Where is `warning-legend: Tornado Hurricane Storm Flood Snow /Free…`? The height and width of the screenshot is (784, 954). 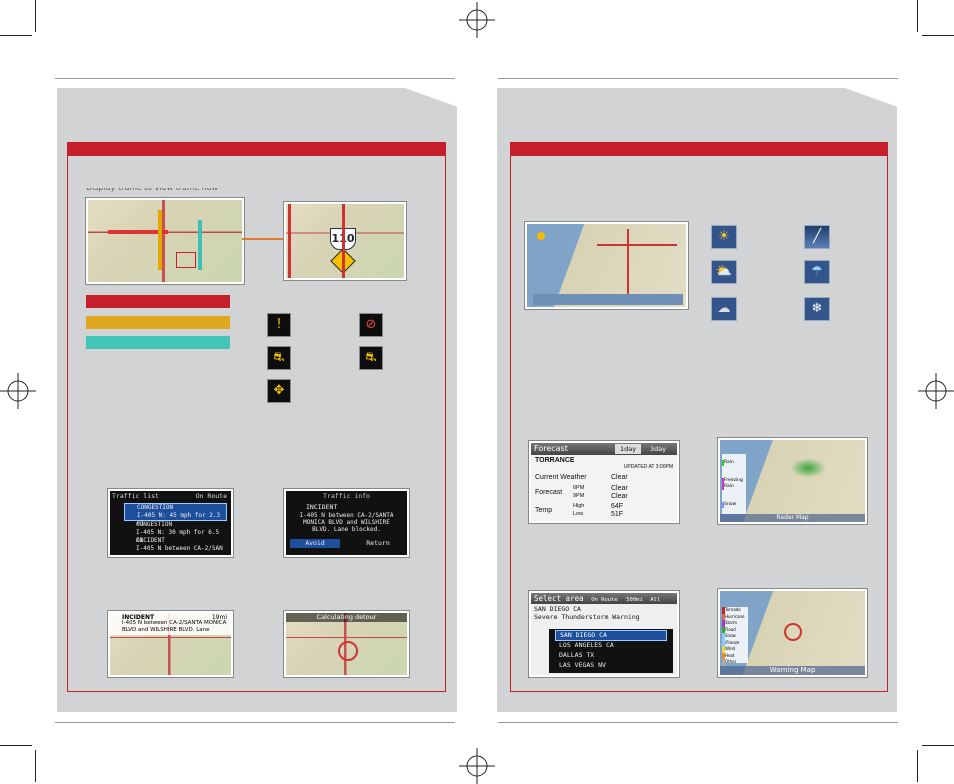 warning-legend: Tornado Hurricane Storm Flood Snow /Free… is located at coordinates (735, 636).